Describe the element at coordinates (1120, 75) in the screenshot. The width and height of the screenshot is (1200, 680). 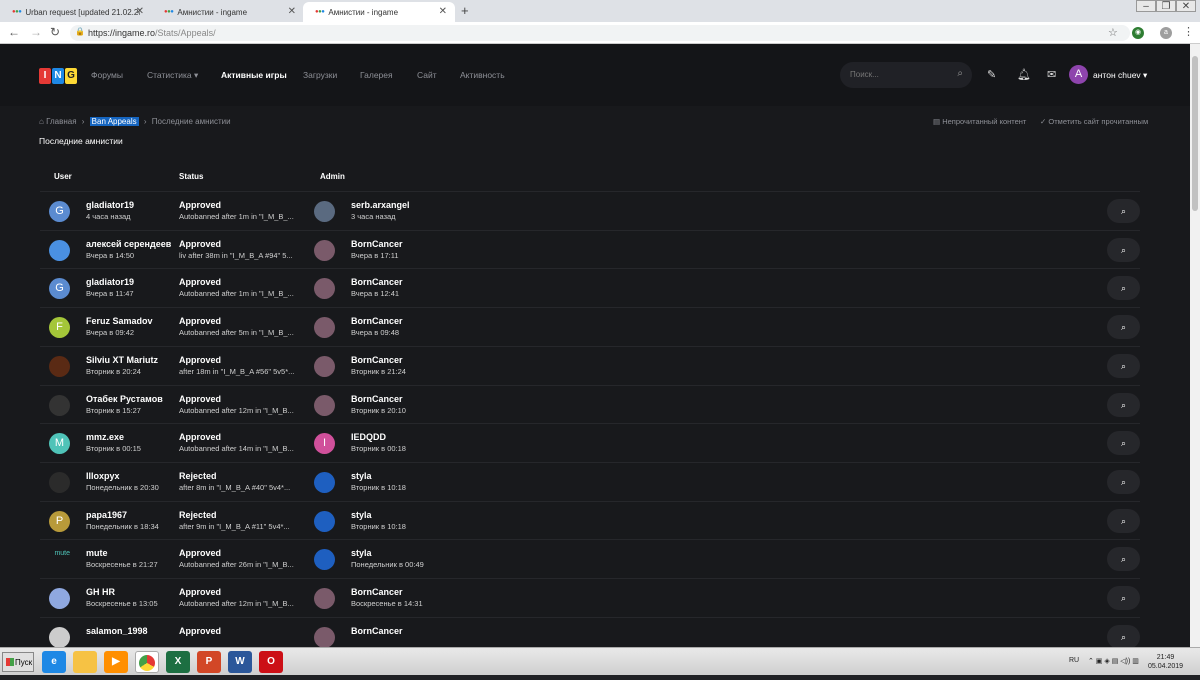
I see `user-menu: антон chuev ▾` at that location.